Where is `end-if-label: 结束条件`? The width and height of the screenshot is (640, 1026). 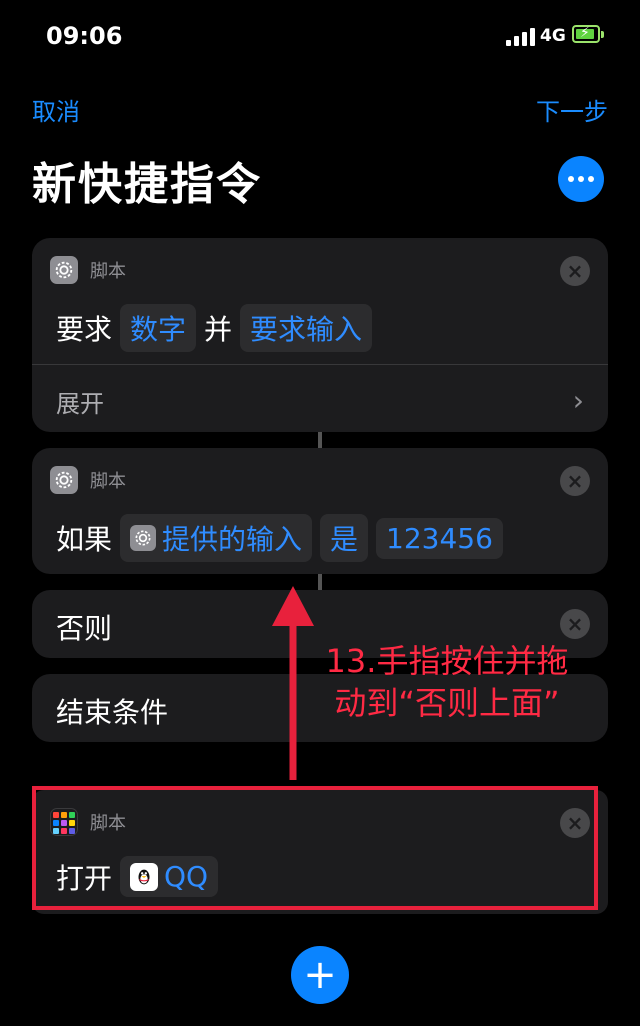
end-if-label: 结束条件 is located at coordinates (112, 712).